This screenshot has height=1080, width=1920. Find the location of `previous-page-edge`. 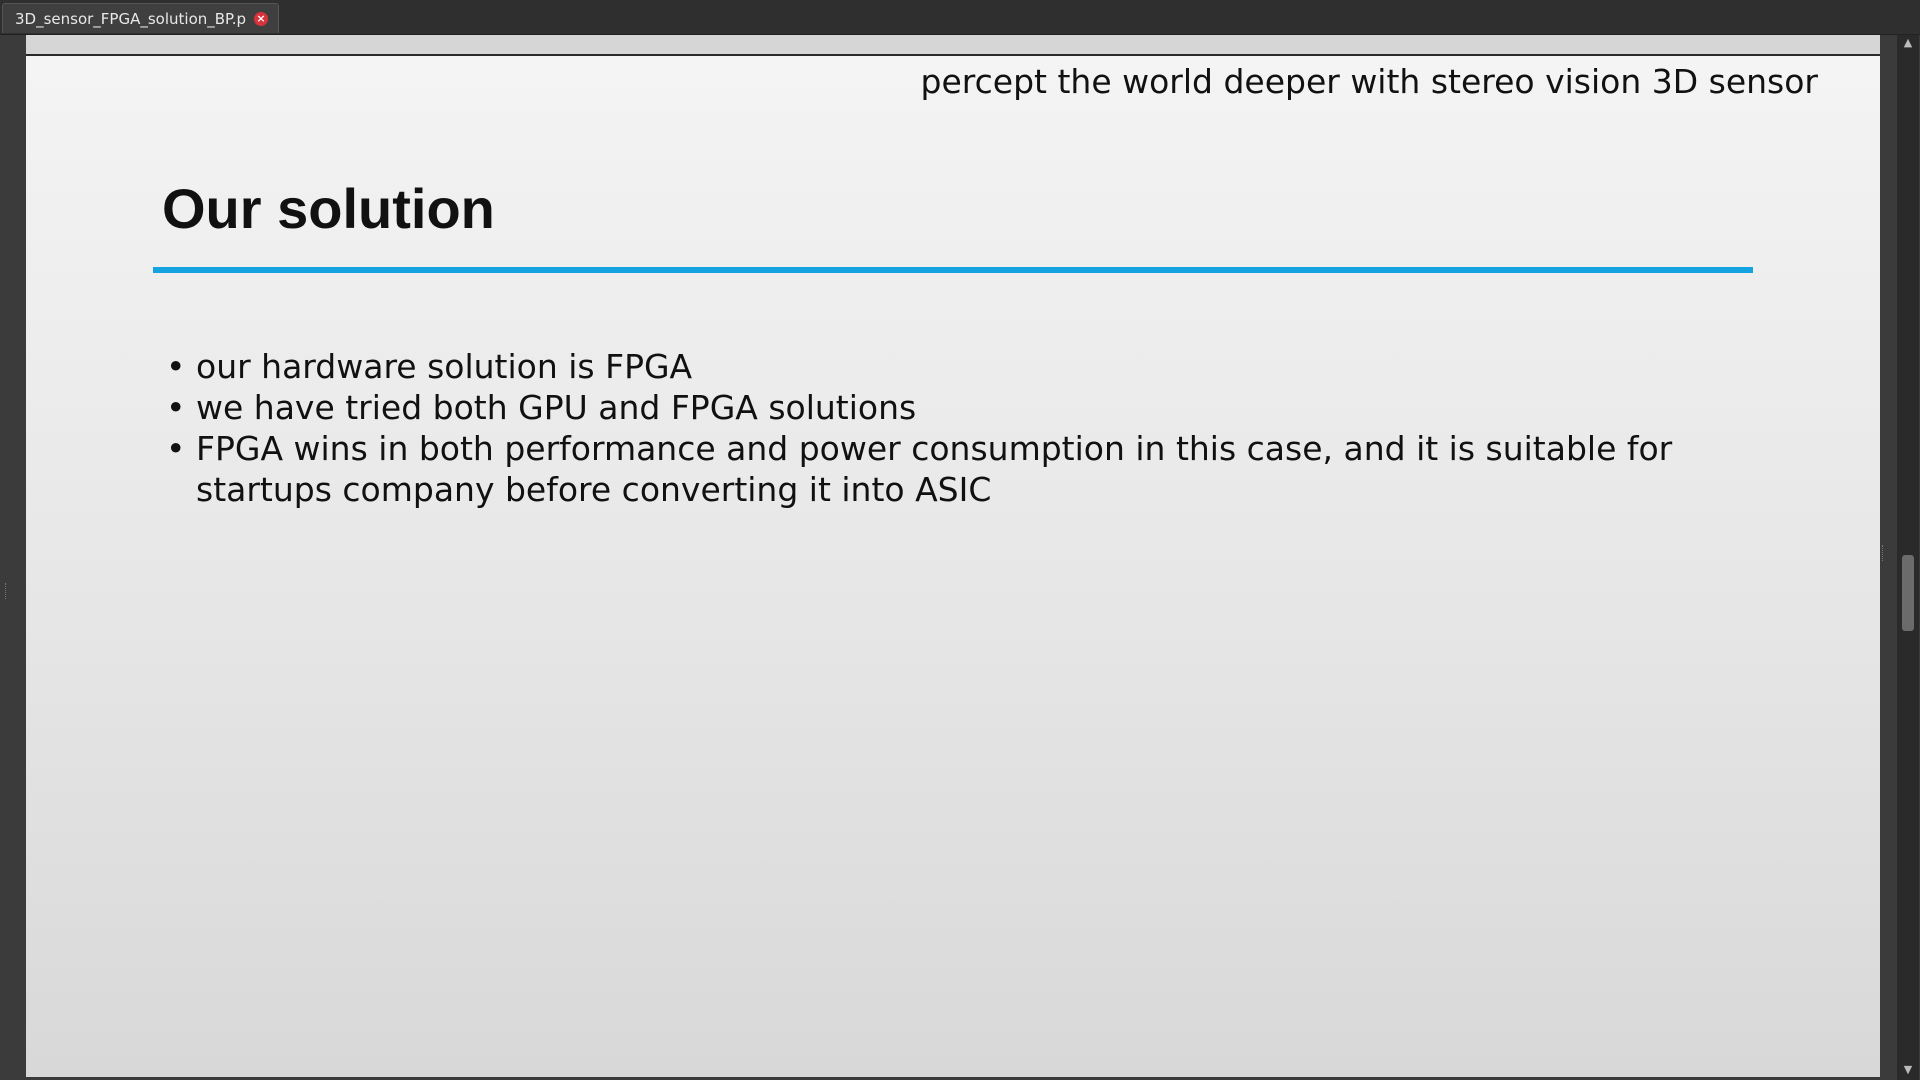

previous-page-edge is located at coordinates (953, 45).